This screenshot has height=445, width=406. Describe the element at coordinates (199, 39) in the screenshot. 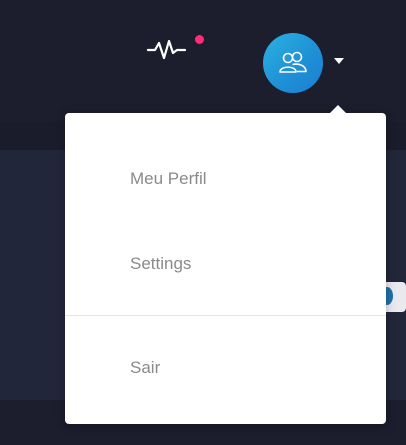

I see `notification-dot` at that location.